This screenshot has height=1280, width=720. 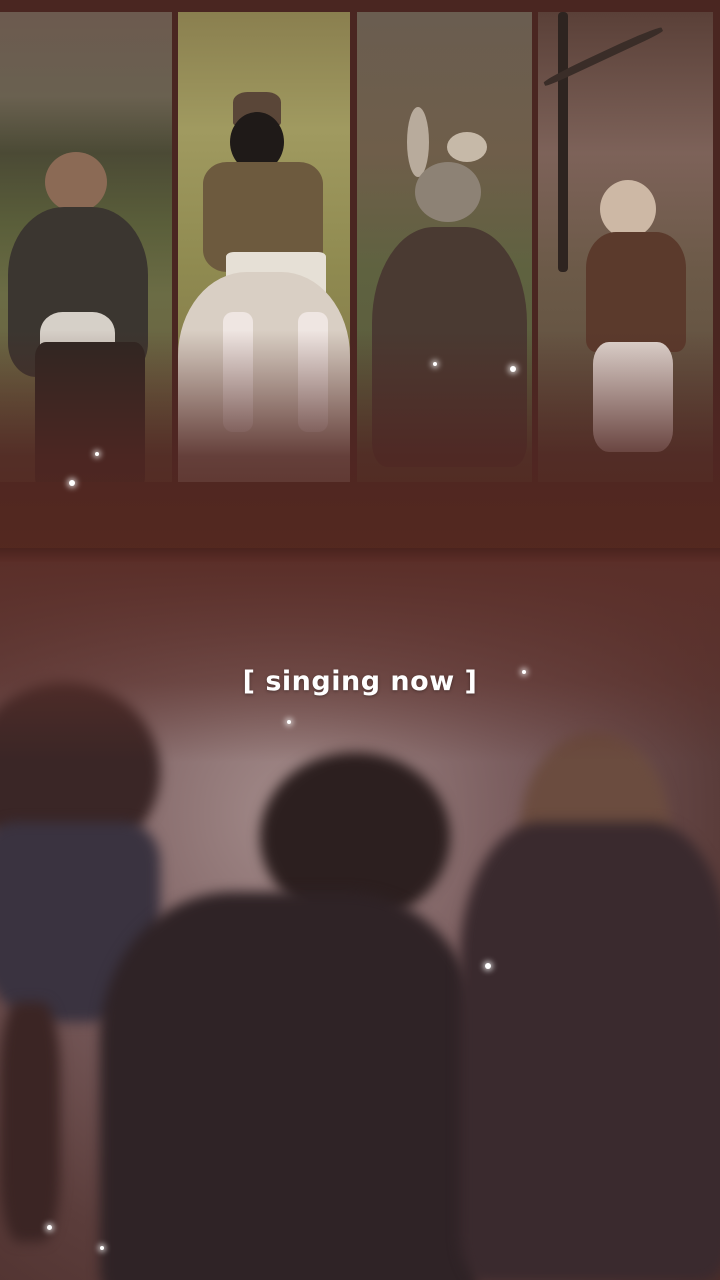 What do you see at coordinates (360, 681) in the screenshot?
I see `lyric-caption: [ singing now ]` at bounding box center [360, 681].